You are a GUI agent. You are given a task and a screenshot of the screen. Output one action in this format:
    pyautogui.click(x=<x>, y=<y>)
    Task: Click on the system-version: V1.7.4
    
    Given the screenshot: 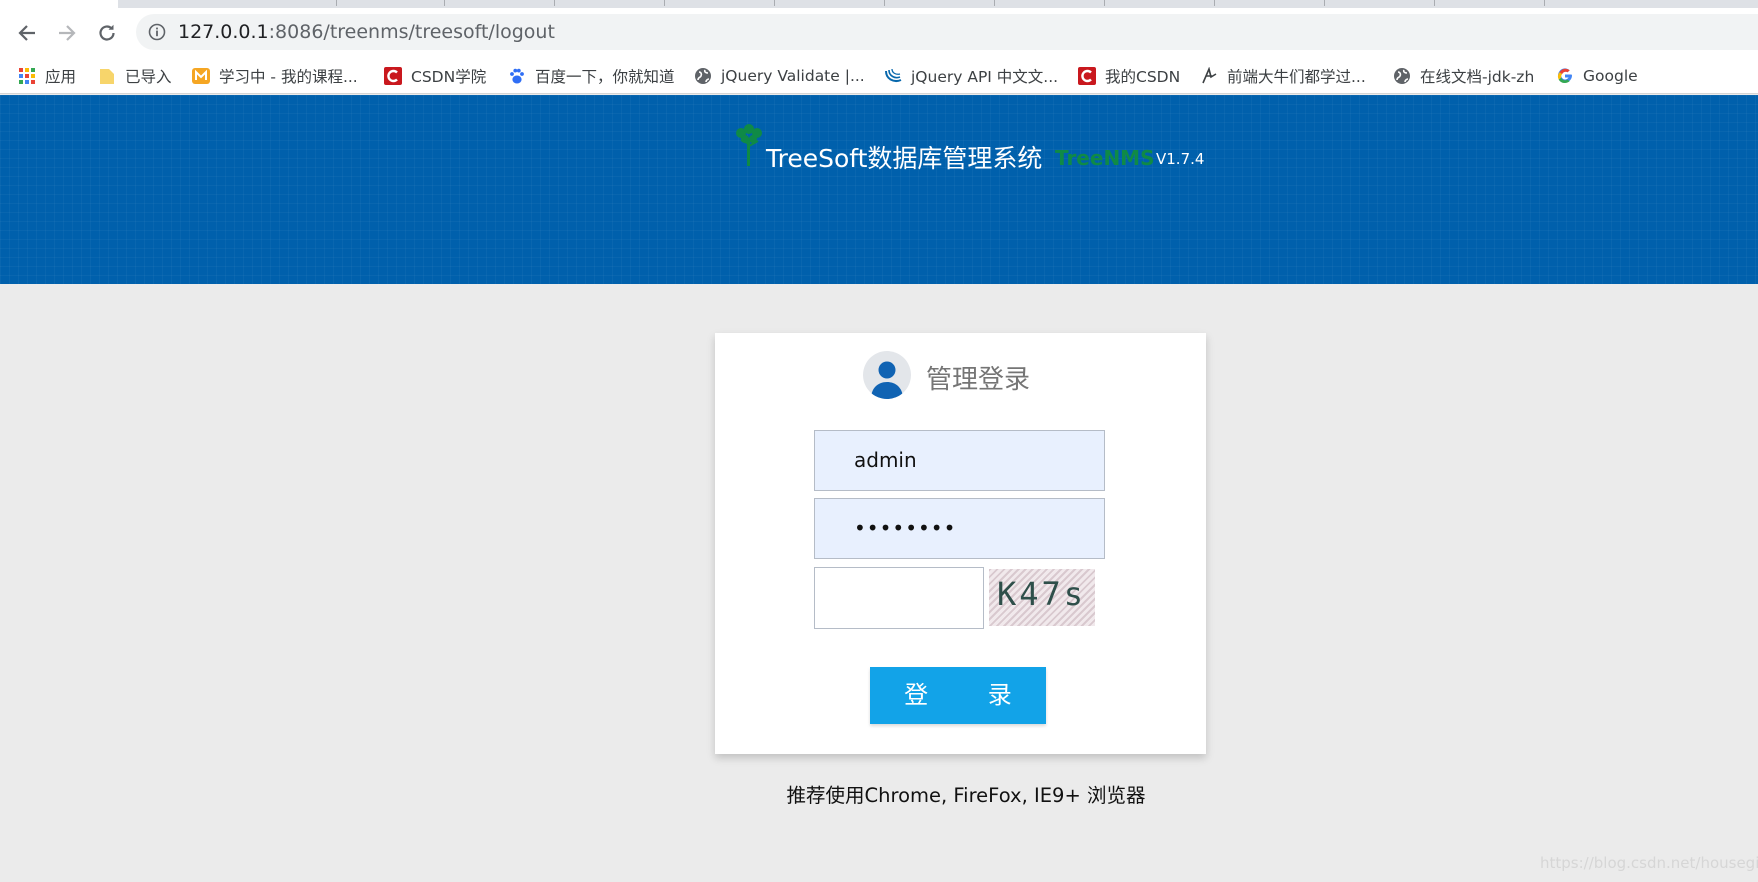 What is the action you would take?
    pyautogui.click(x=1180, y=159)
    